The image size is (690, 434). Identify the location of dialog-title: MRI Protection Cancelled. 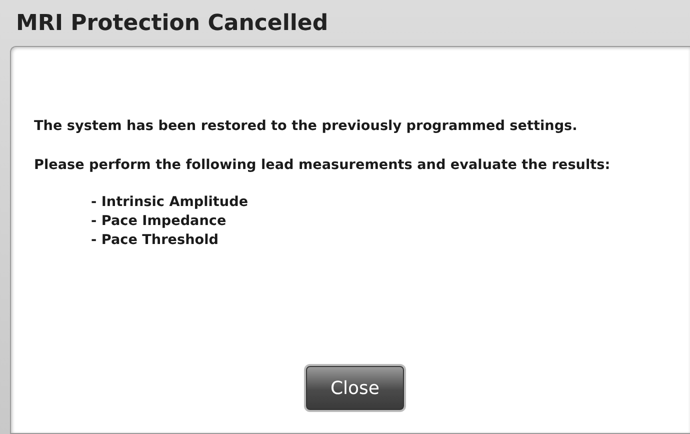
(172, 24).